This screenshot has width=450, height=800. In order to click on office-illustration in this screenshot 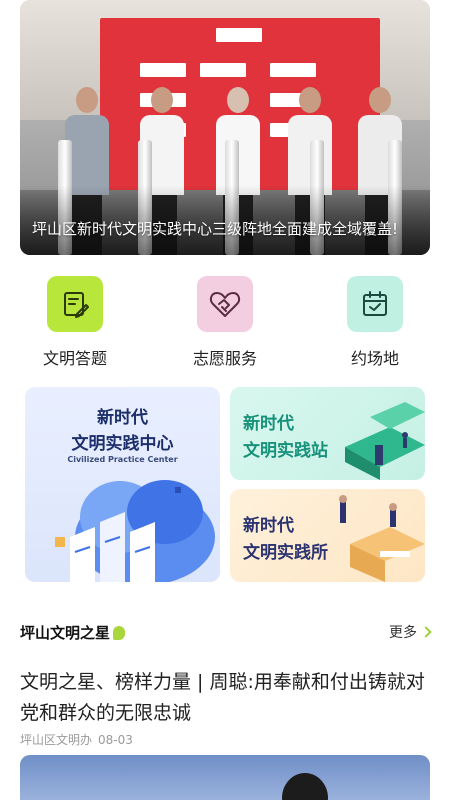, I will do `click(382, 538)`.